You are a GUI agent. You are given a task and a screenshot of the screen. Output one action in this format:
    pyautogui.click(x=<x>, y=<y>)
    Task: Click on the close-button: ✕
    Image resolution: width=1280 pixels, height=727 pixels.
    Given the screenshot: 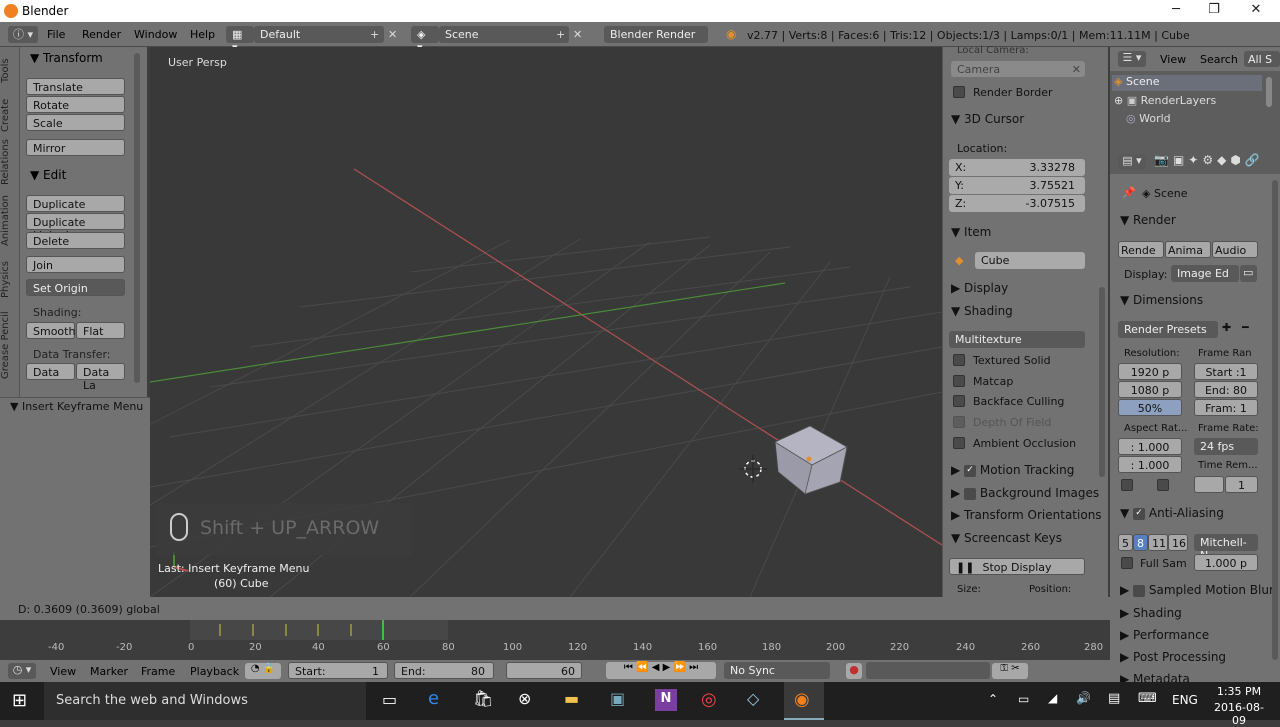 What is the action you would take?
    pyautogui.click(x=1256, y=9)
    